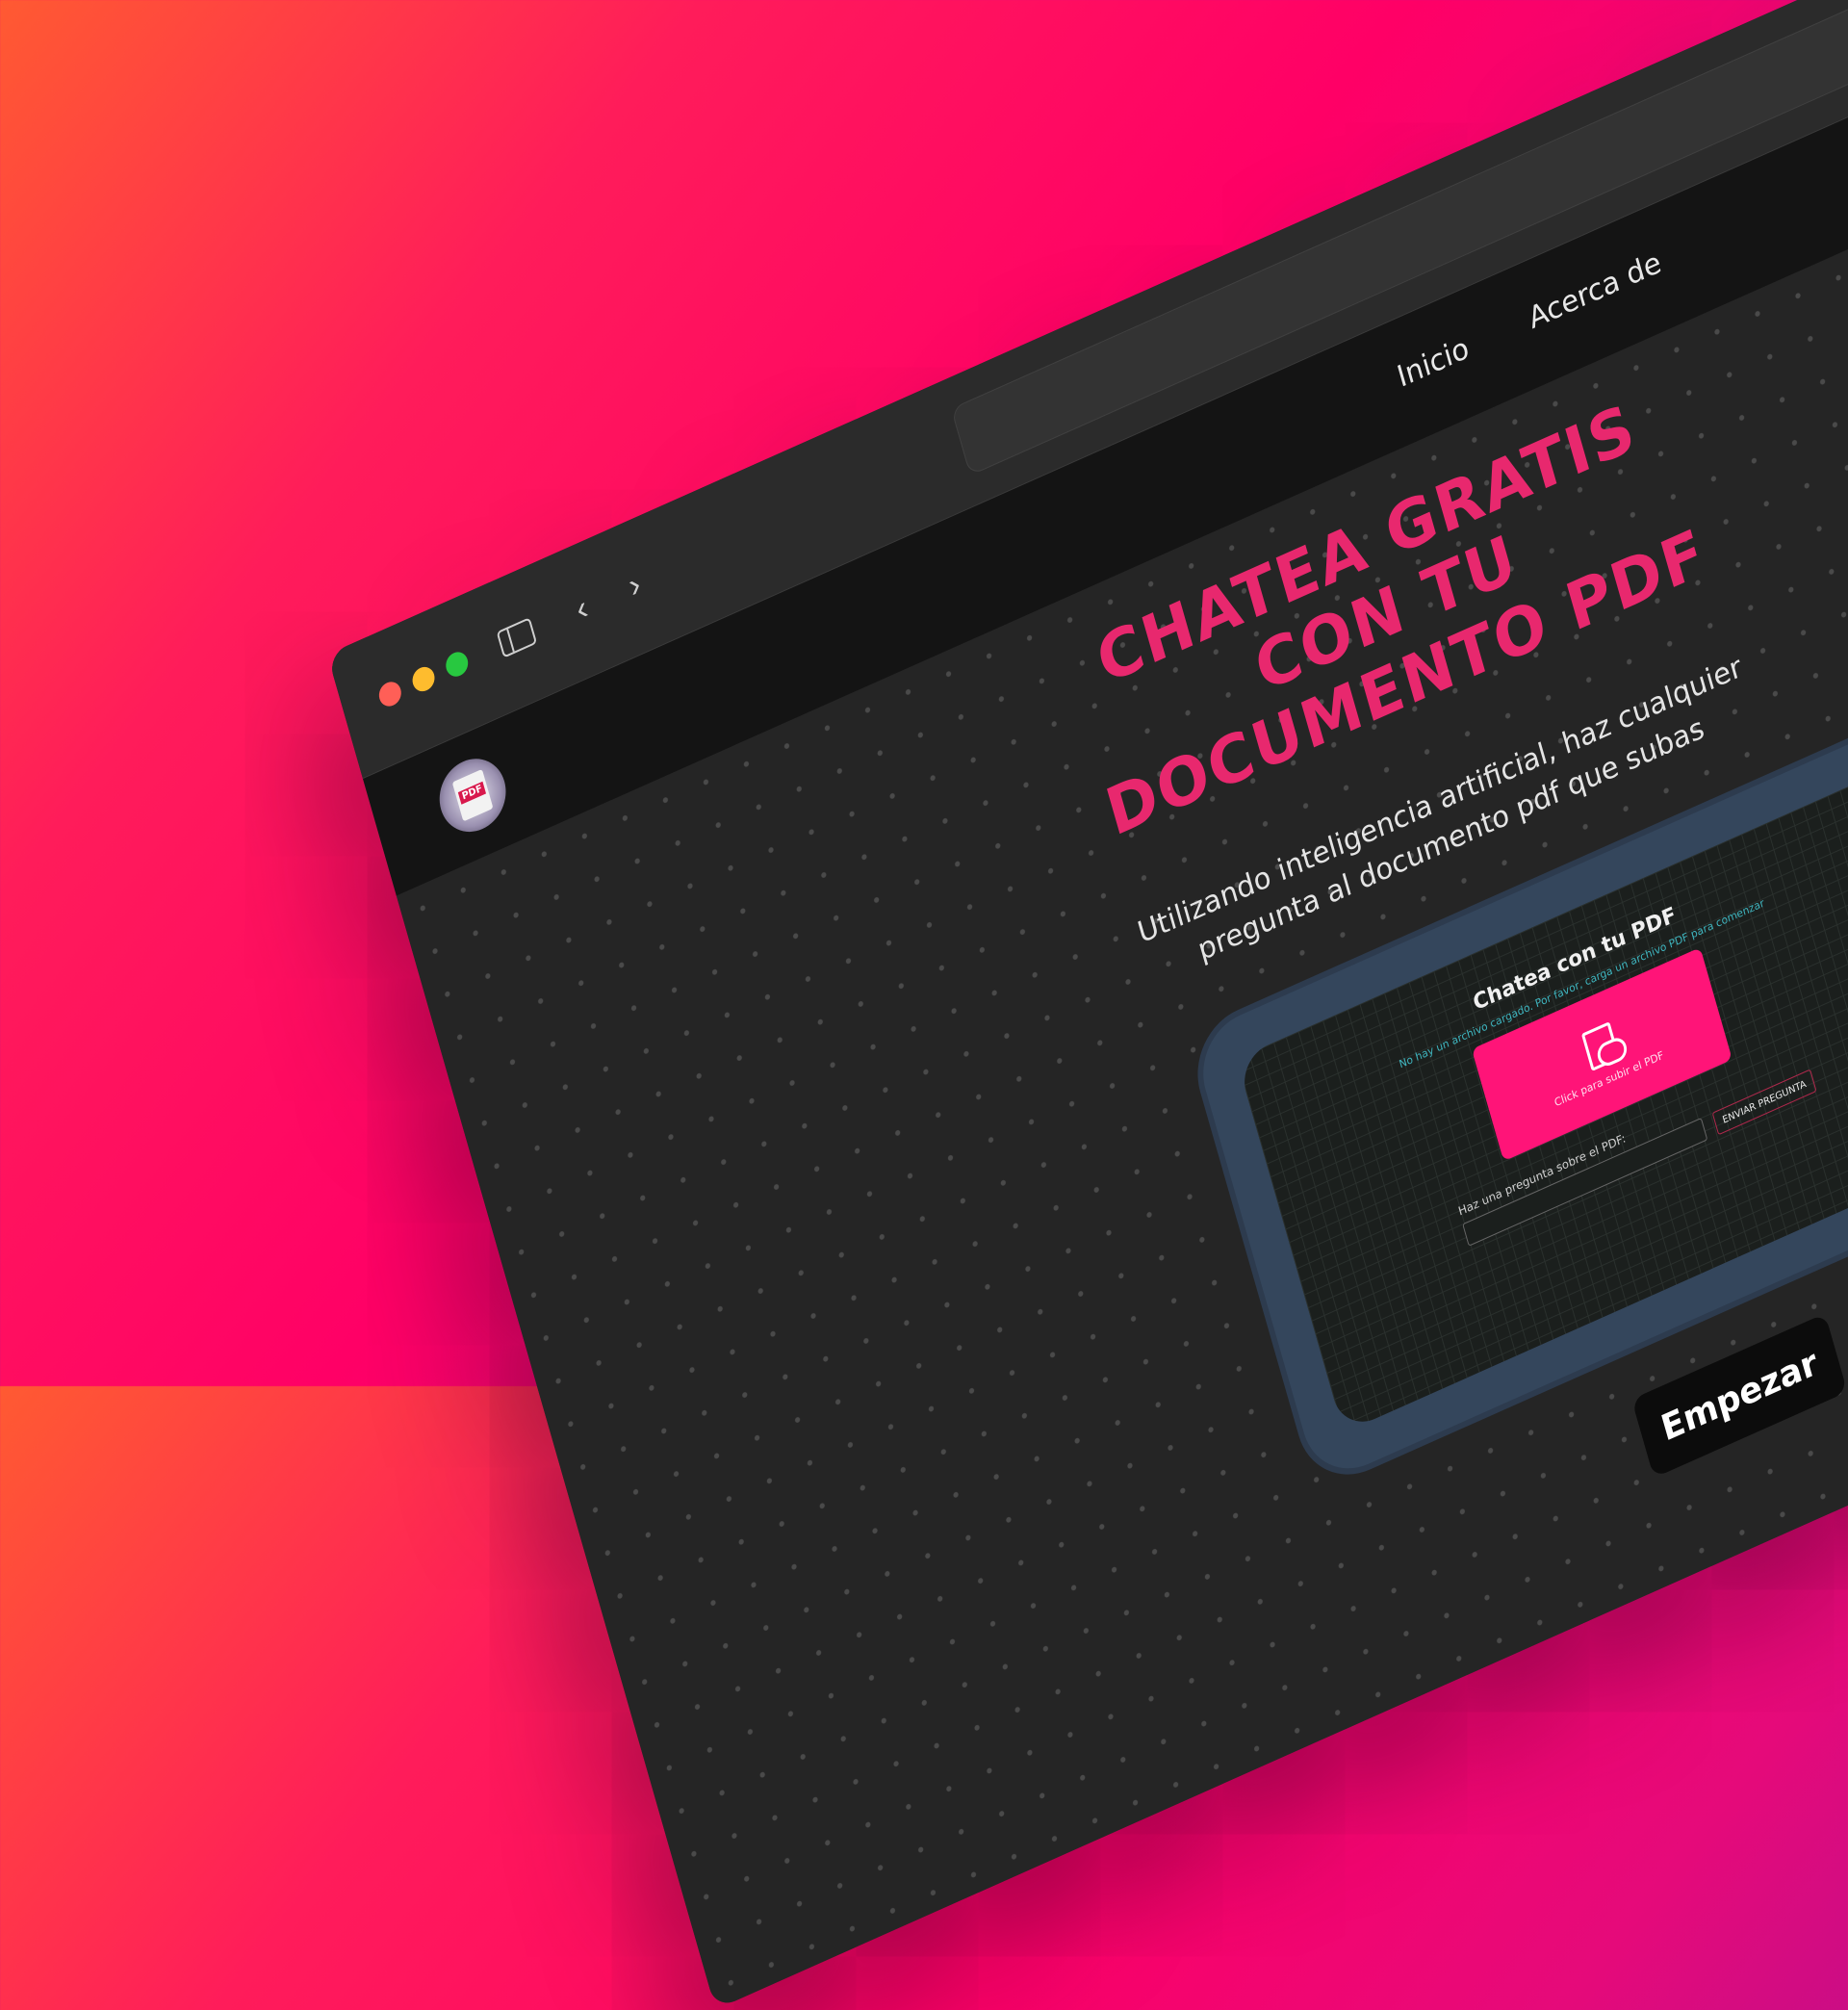 Image resolution: width=1848 pixels, height=2010 pixels. Describe the element at coordinates (1594, 291) in the screenshot. I see `nav-link-about: Acerca de` at that location.